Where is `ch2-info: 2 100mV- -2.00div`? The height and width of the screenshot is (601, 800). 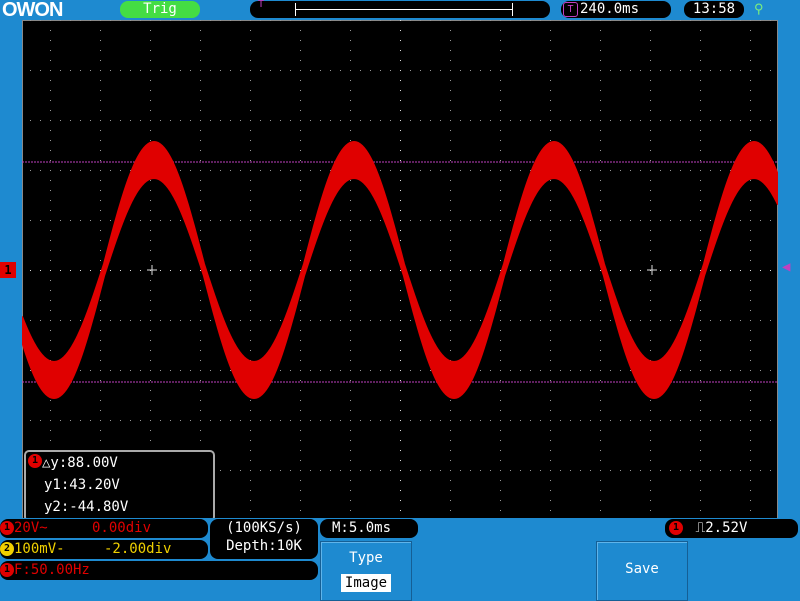
ch2-info: 2 100mV- -2.00div is located at coordinates (104, 549).